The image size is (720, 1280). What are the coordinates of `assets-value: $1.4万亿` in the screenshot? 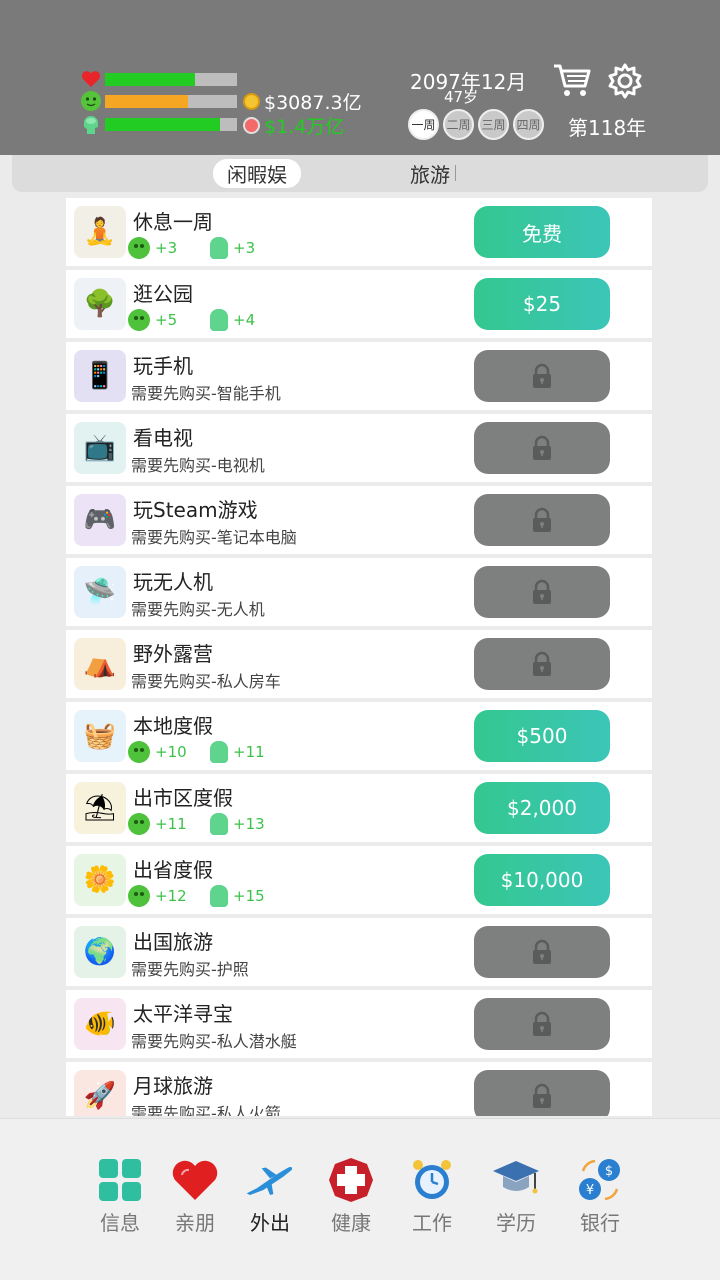 It's located at (304, 127).